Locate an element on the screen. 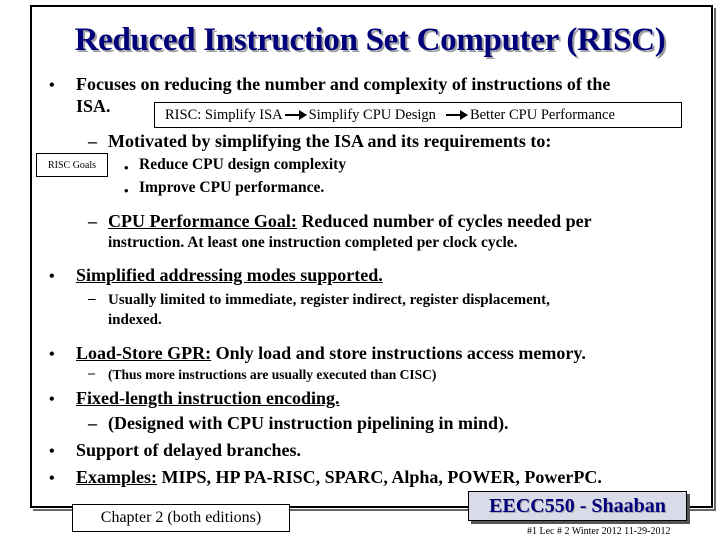 The width and height of the screenshot is (720, 540). risc-summary-part2: Simplify CPU Design is located at coordinates (372, 114).